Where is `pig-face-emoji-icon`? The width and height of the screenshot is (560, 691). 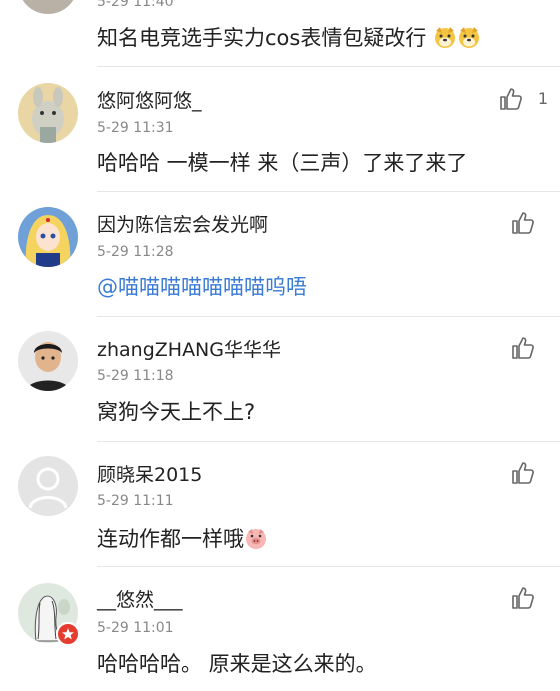
pig-face-emoji-icon is located at coordinates (256, 538).